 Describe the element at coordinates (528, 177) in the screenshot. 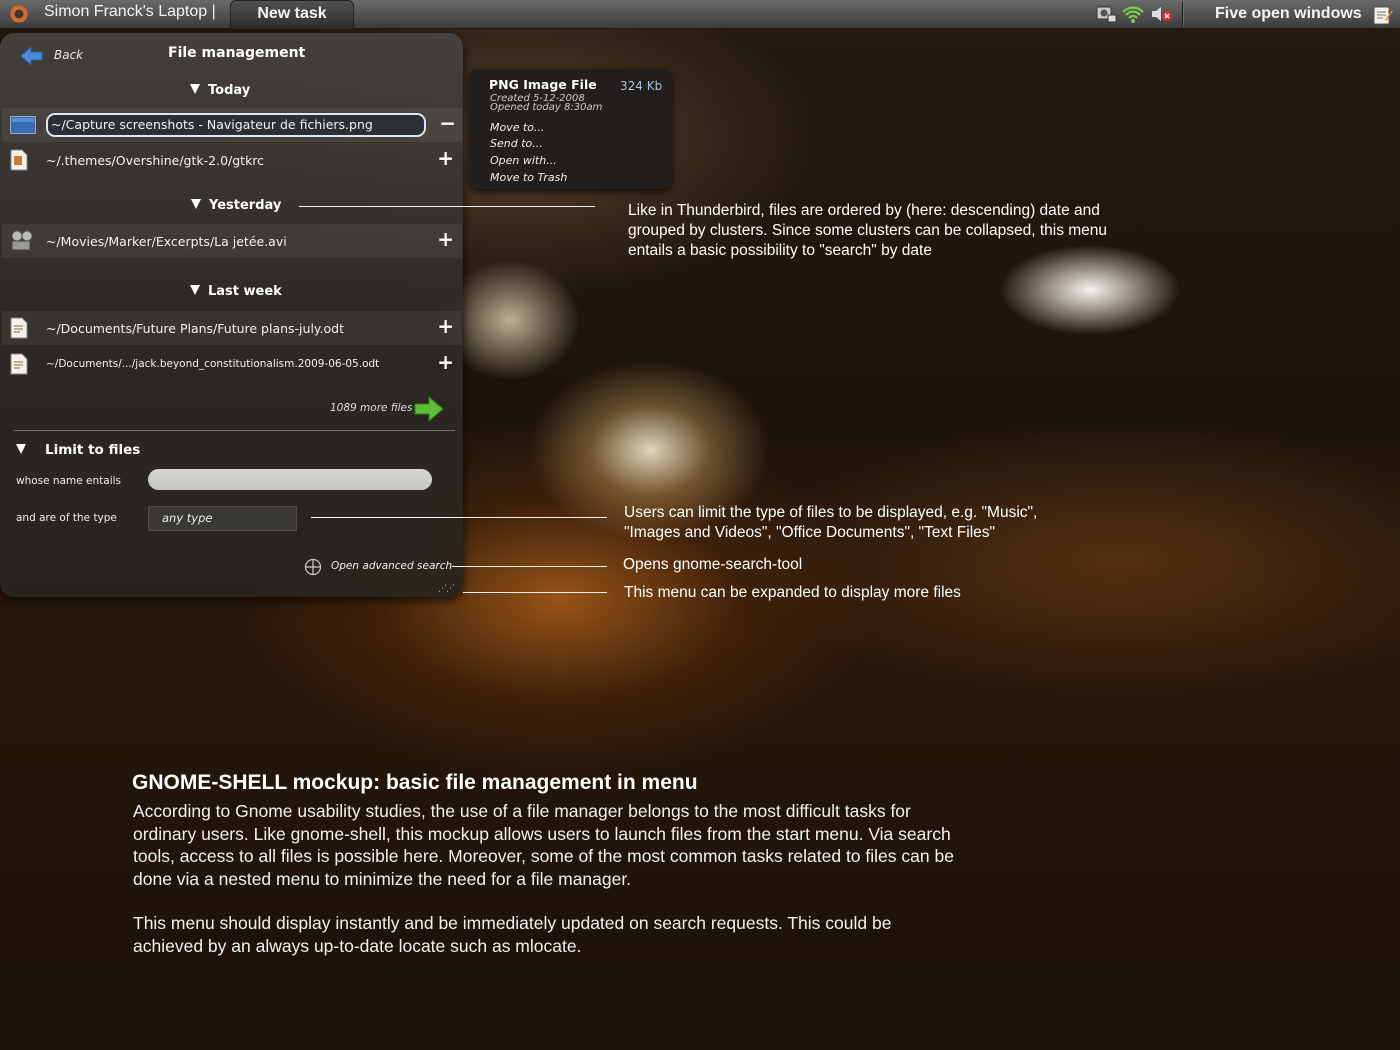

I see `popup-move-to-trash: Move to Trash` at that location.